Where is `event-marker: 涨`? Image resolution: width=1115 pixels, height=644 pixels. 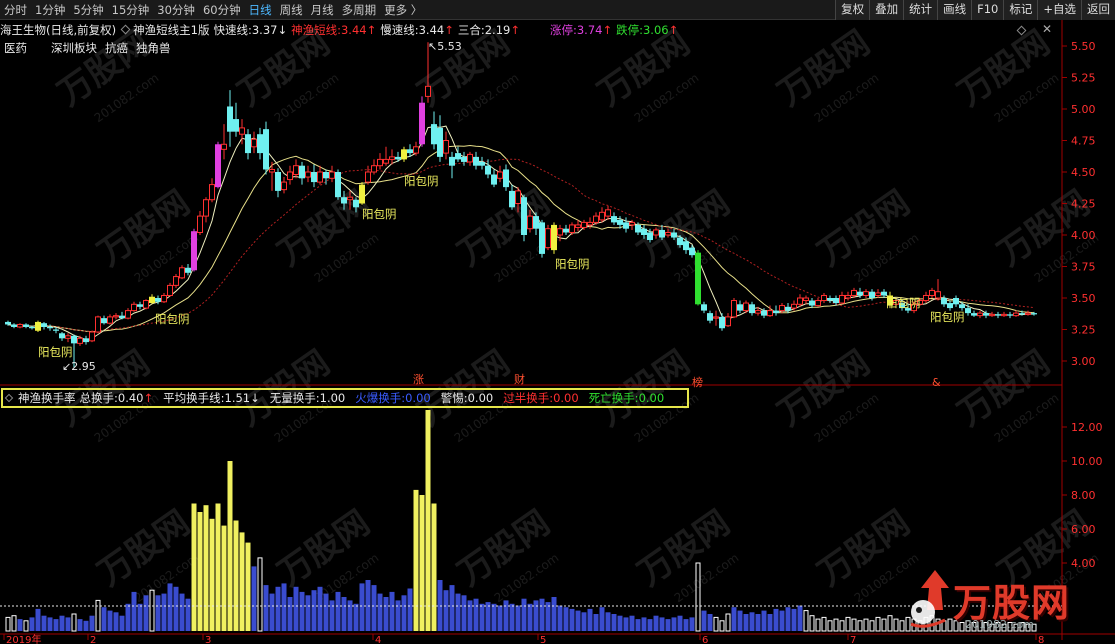 event-marker: 涨 is located at coordinates (418, 379).